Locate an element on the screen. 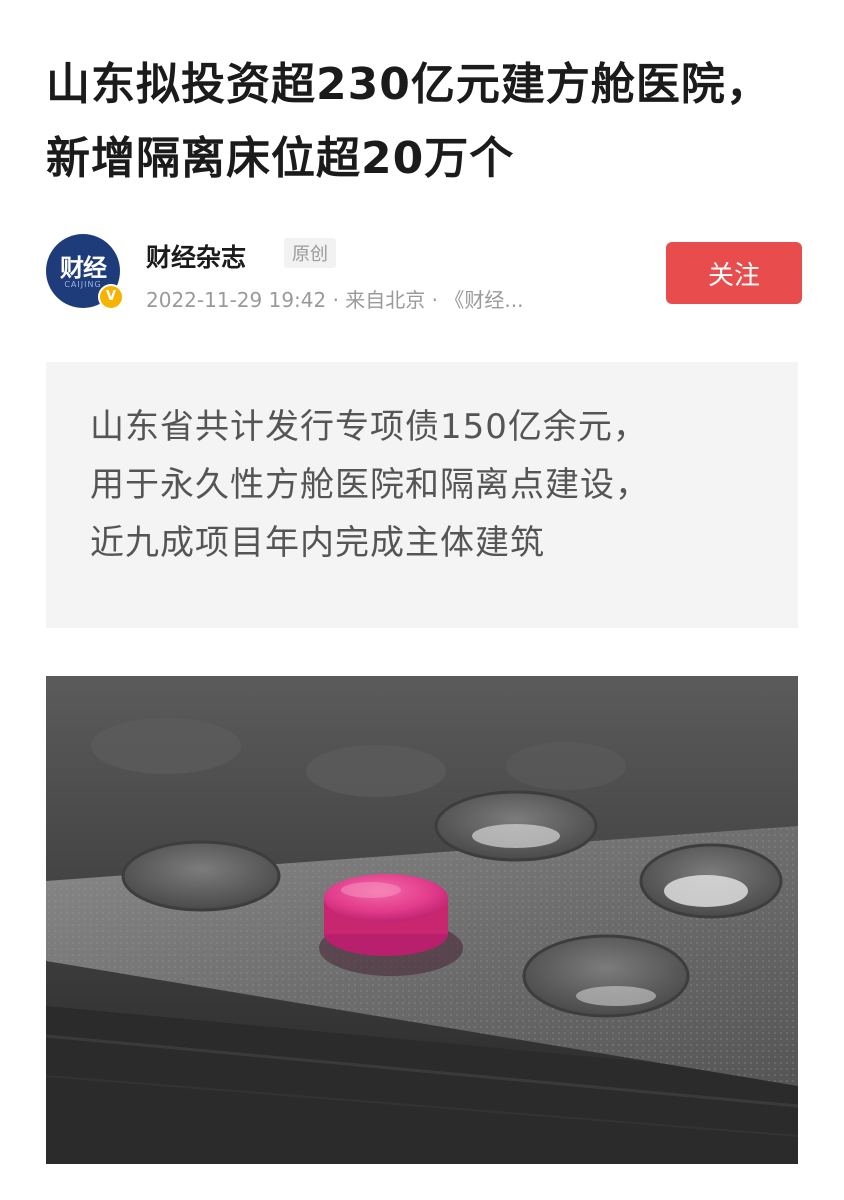  summary-line: 用于永久性方舱医院和隔离点建设， is located at coordinates (370, 485).